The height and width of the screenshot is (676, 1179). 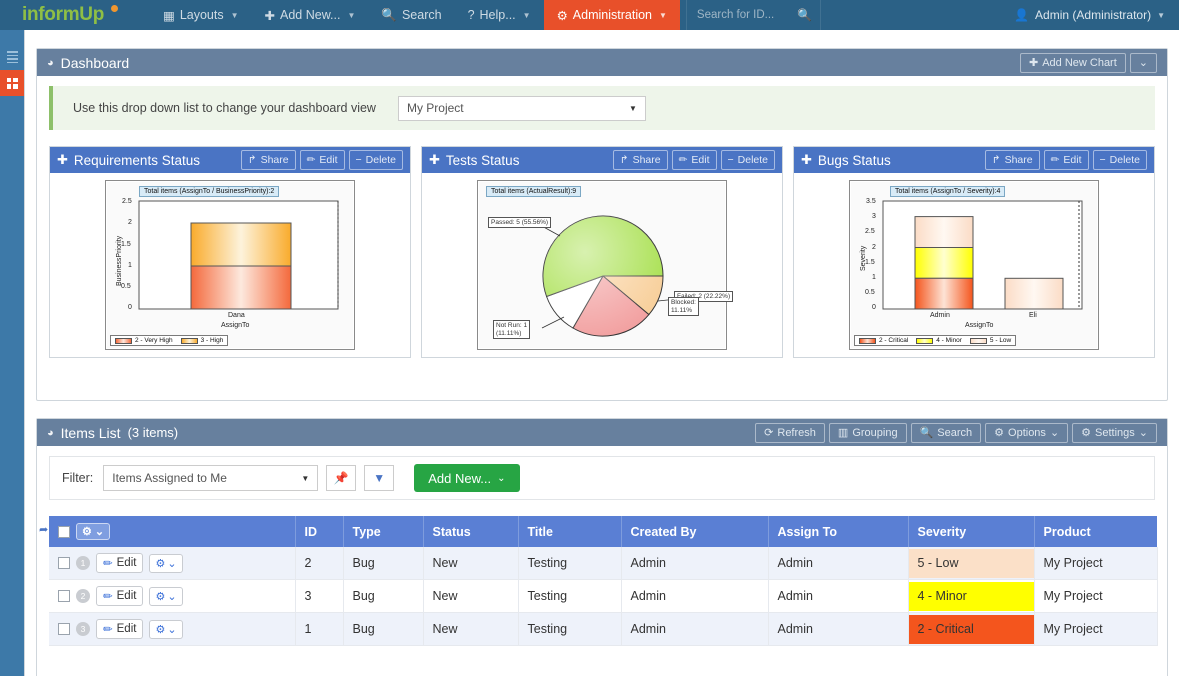 What do you see at coordinates (379, 478) in the screenshot?
I see `apply-filter-button: ▼` at bounding box center [379, 478].